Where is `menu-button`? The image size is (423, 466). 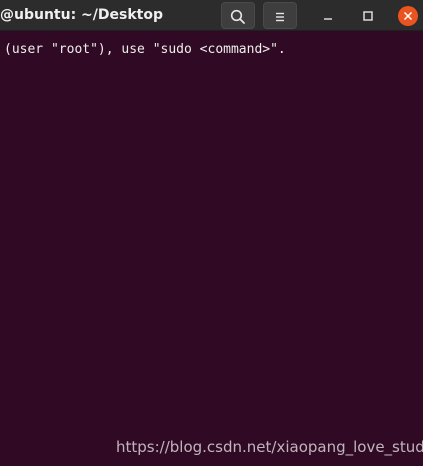 menu-button is located at coordinates (280, 15).